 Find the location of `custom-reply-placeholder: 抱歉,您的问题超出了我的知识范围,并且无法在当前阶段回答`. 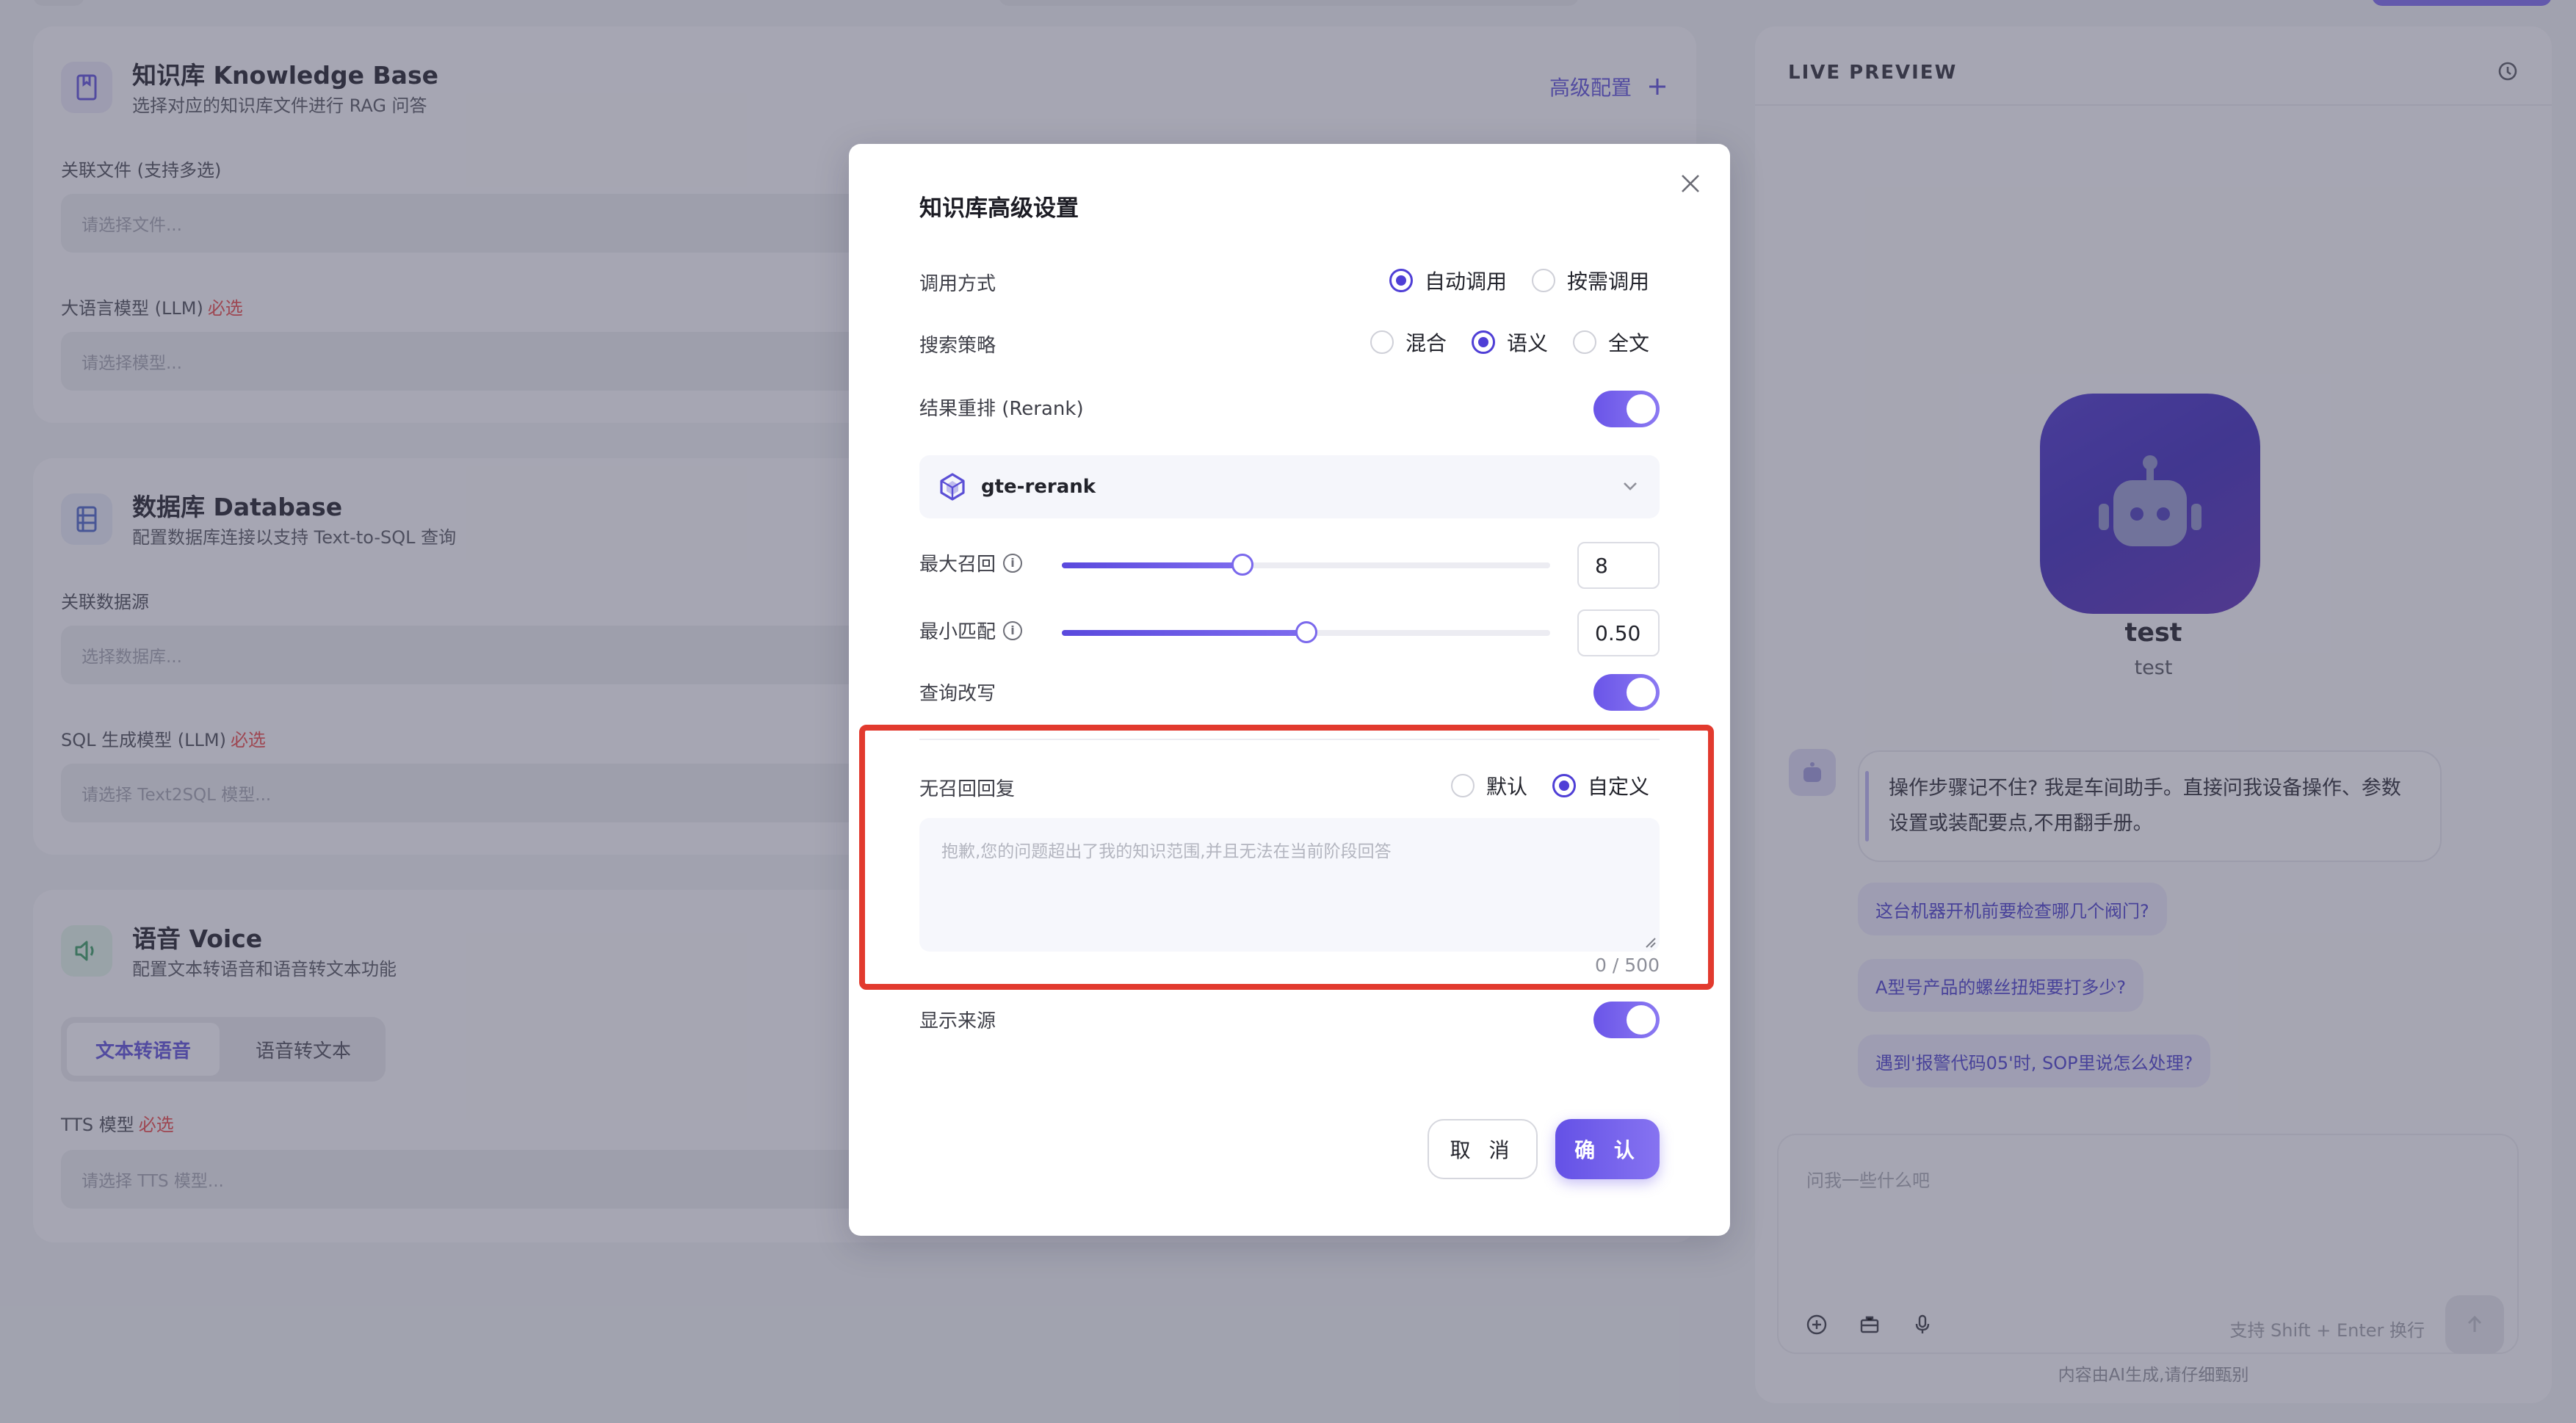

custom-reply-placeholder: 抱歉,您的问题超出了我的知识范围,并且无法在当前阶段回答 is located at coordinates (1166, 852).